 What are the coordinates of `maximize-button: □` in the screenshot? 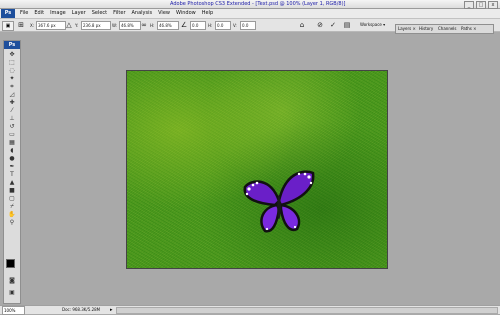 It's located at (481, 5).